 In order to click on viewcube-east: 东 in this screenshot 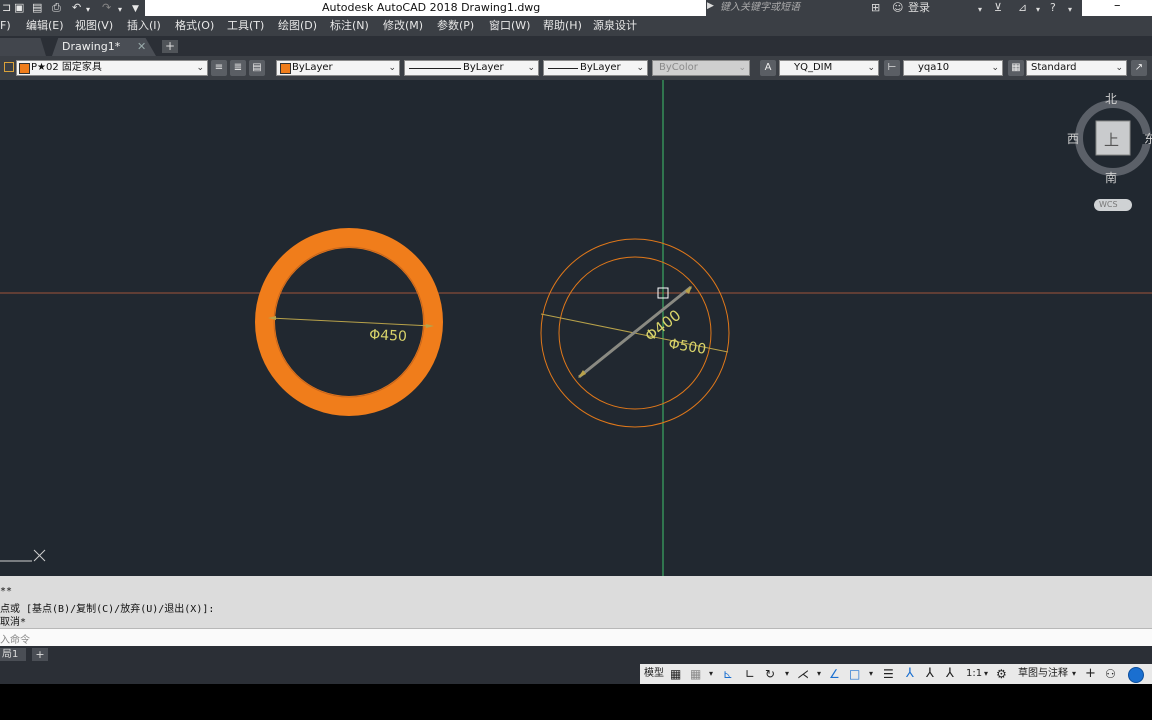, I will do `click(1148, 138)`.